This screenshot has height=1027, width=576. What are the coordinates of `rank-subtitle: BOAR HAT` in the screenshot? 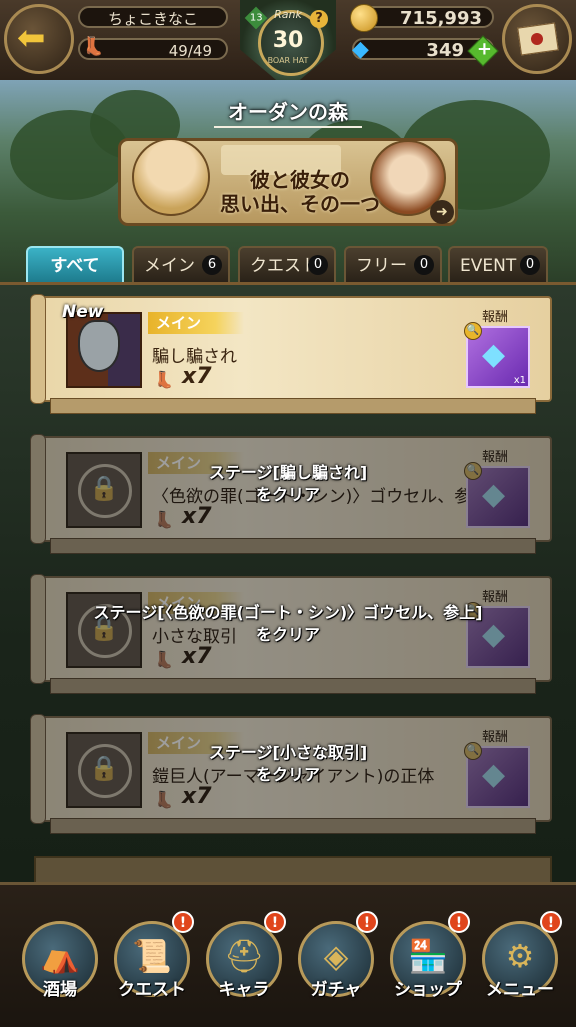 It's located at (288, 60).